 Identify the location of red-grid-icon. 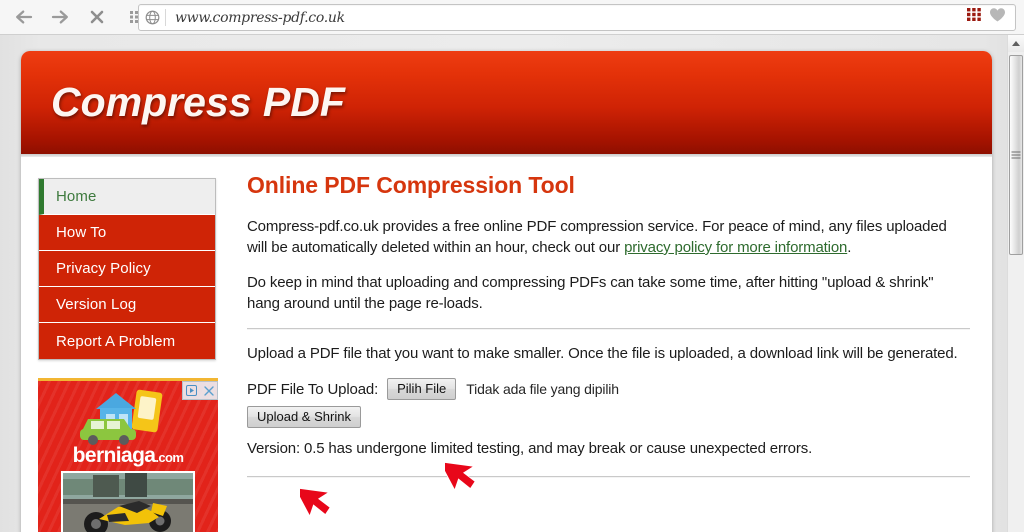
(974, 17).